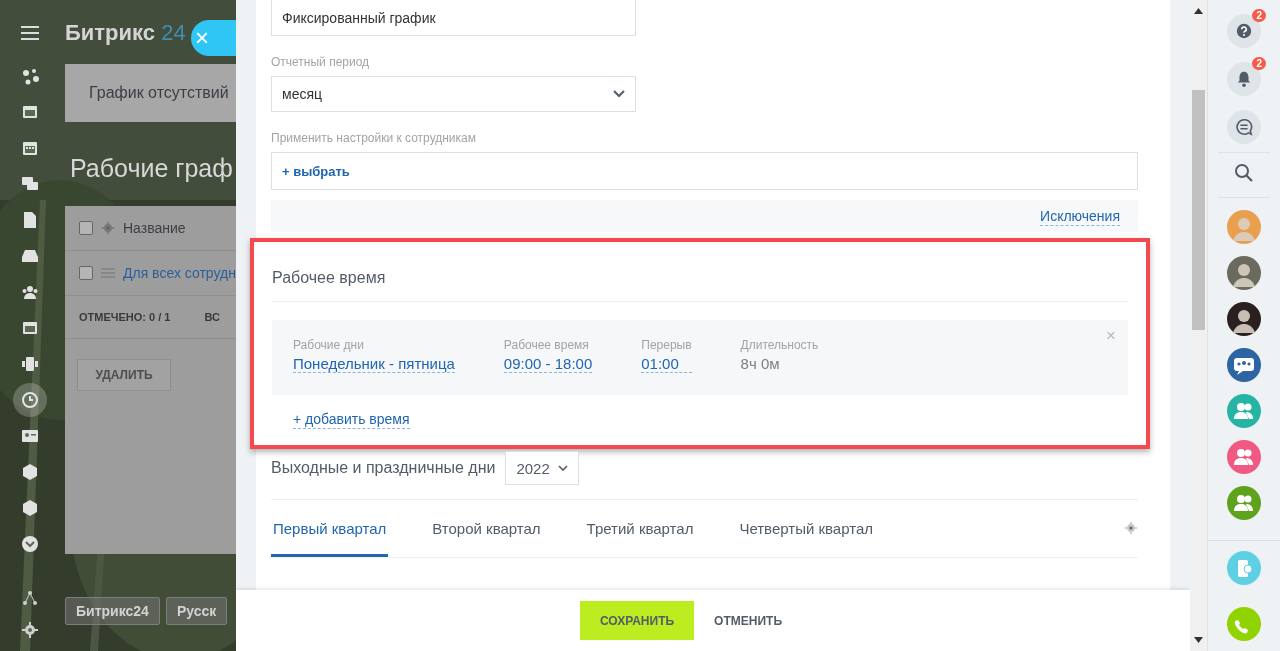 This screenshot has width=1280, height=651. What do you see at coordinates (666, 364) in the screenshot?
I see `break-link: 01:00` at bounding box center [666, 364].